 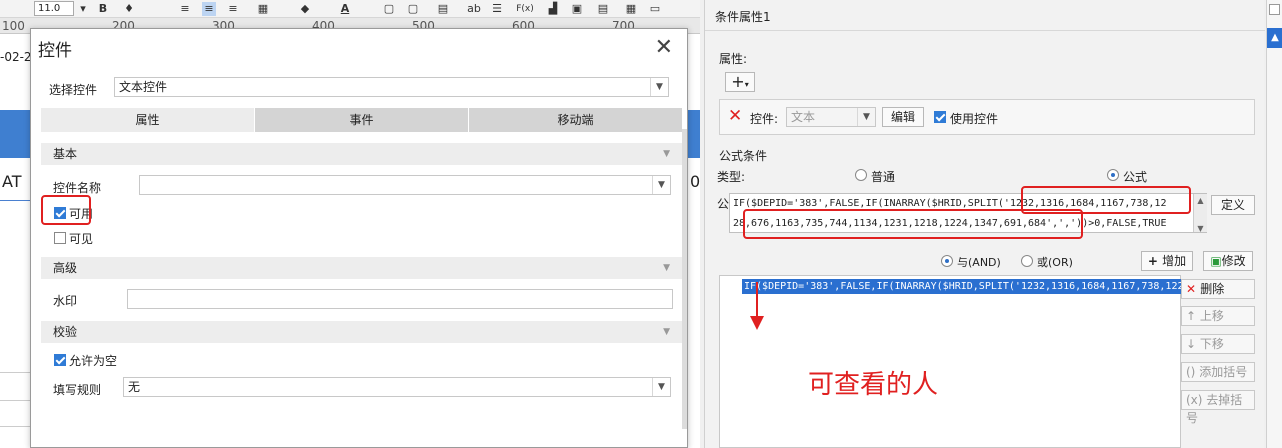 I want to click on remove-icon: ✕, so click(x=735, y=116).